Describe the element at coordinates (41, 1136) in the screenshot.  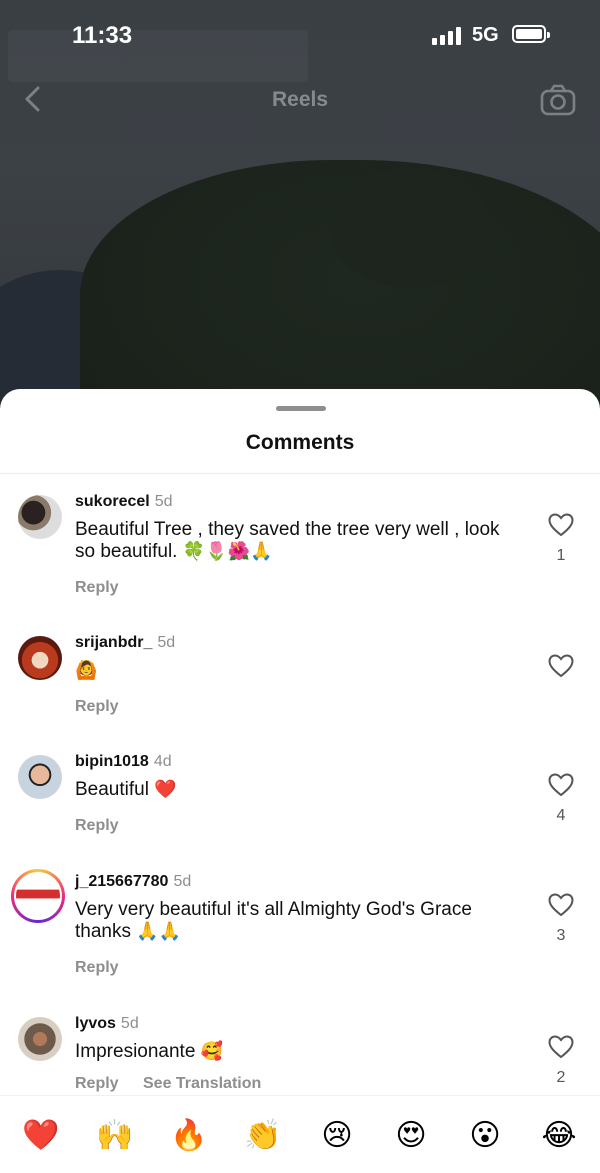
I see `reaction-heart-icon: ❤️` at that location.